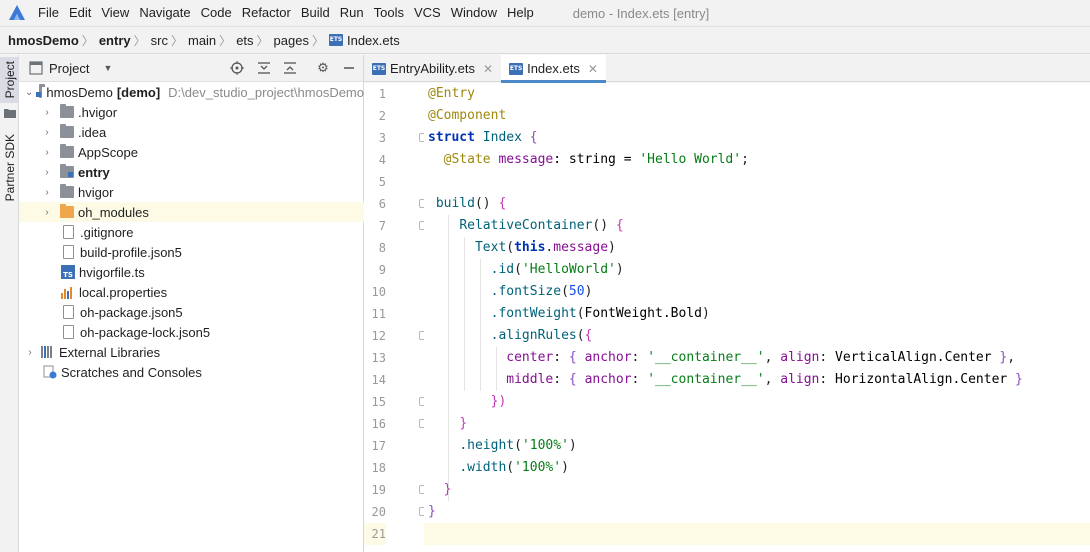 This screenshot has height=552, width=1090. Describe the element at coordinates (266, 92) in the screenshot. I see `tree-root-path: D:\dev_studio_project\hmosDemo` at that location.